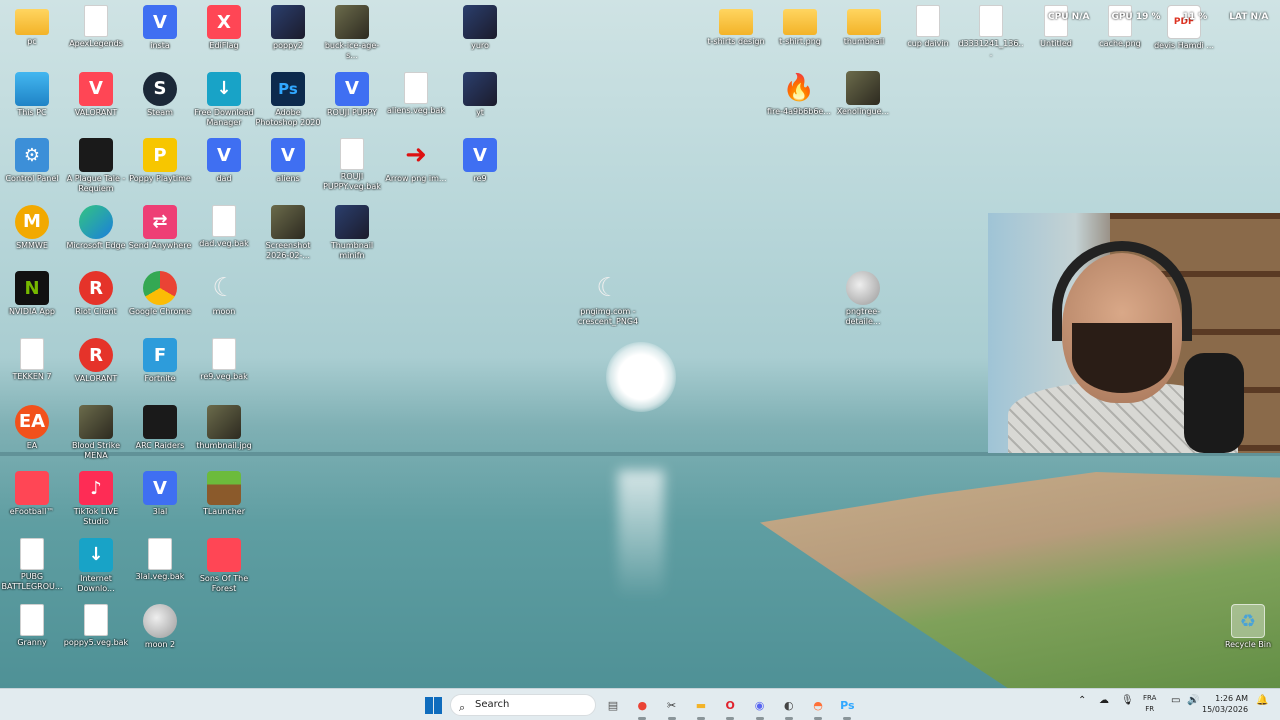 The image size is (1280, 720). What do you see at coordinates (480, 94) in the screenshot?
I see `desktop-icon: yt` at bounding box center [480, 94].